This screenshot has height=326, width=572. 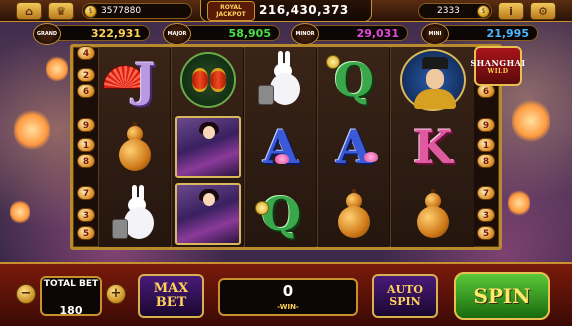 I want to click on minor-badge: MINOR, so click(x=305, y=34).